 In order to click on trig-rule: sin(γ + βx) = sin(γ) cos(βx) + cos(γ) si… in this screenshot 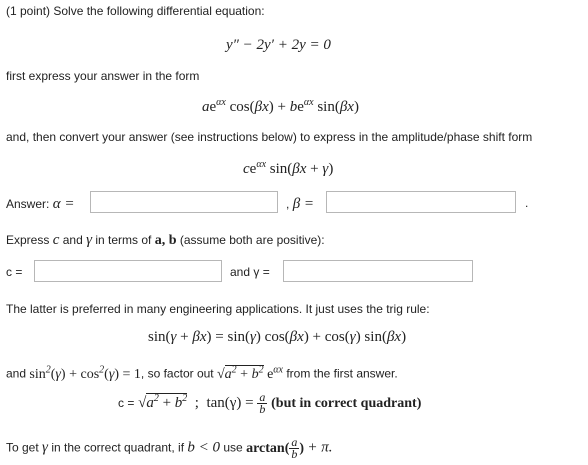, I will do `click(277, 337)`.